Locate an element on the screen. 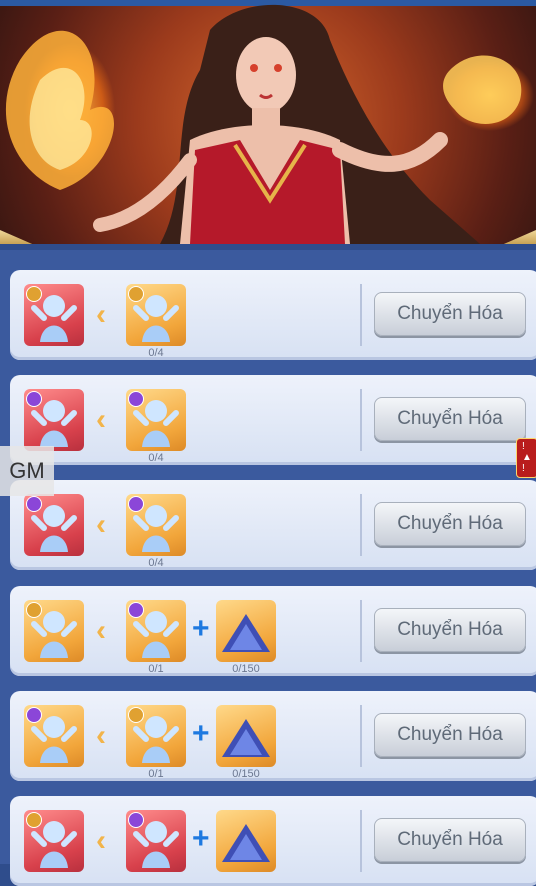  gm-overlay-button: GM is located at coordinates (27, 471).